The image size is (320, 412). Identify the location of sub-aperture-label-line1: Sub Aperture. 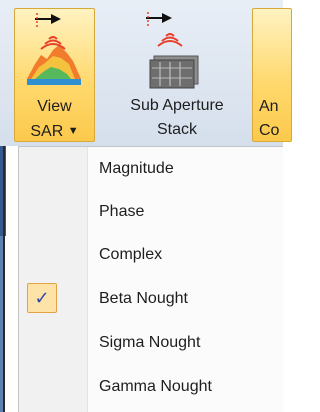
(177, 105).